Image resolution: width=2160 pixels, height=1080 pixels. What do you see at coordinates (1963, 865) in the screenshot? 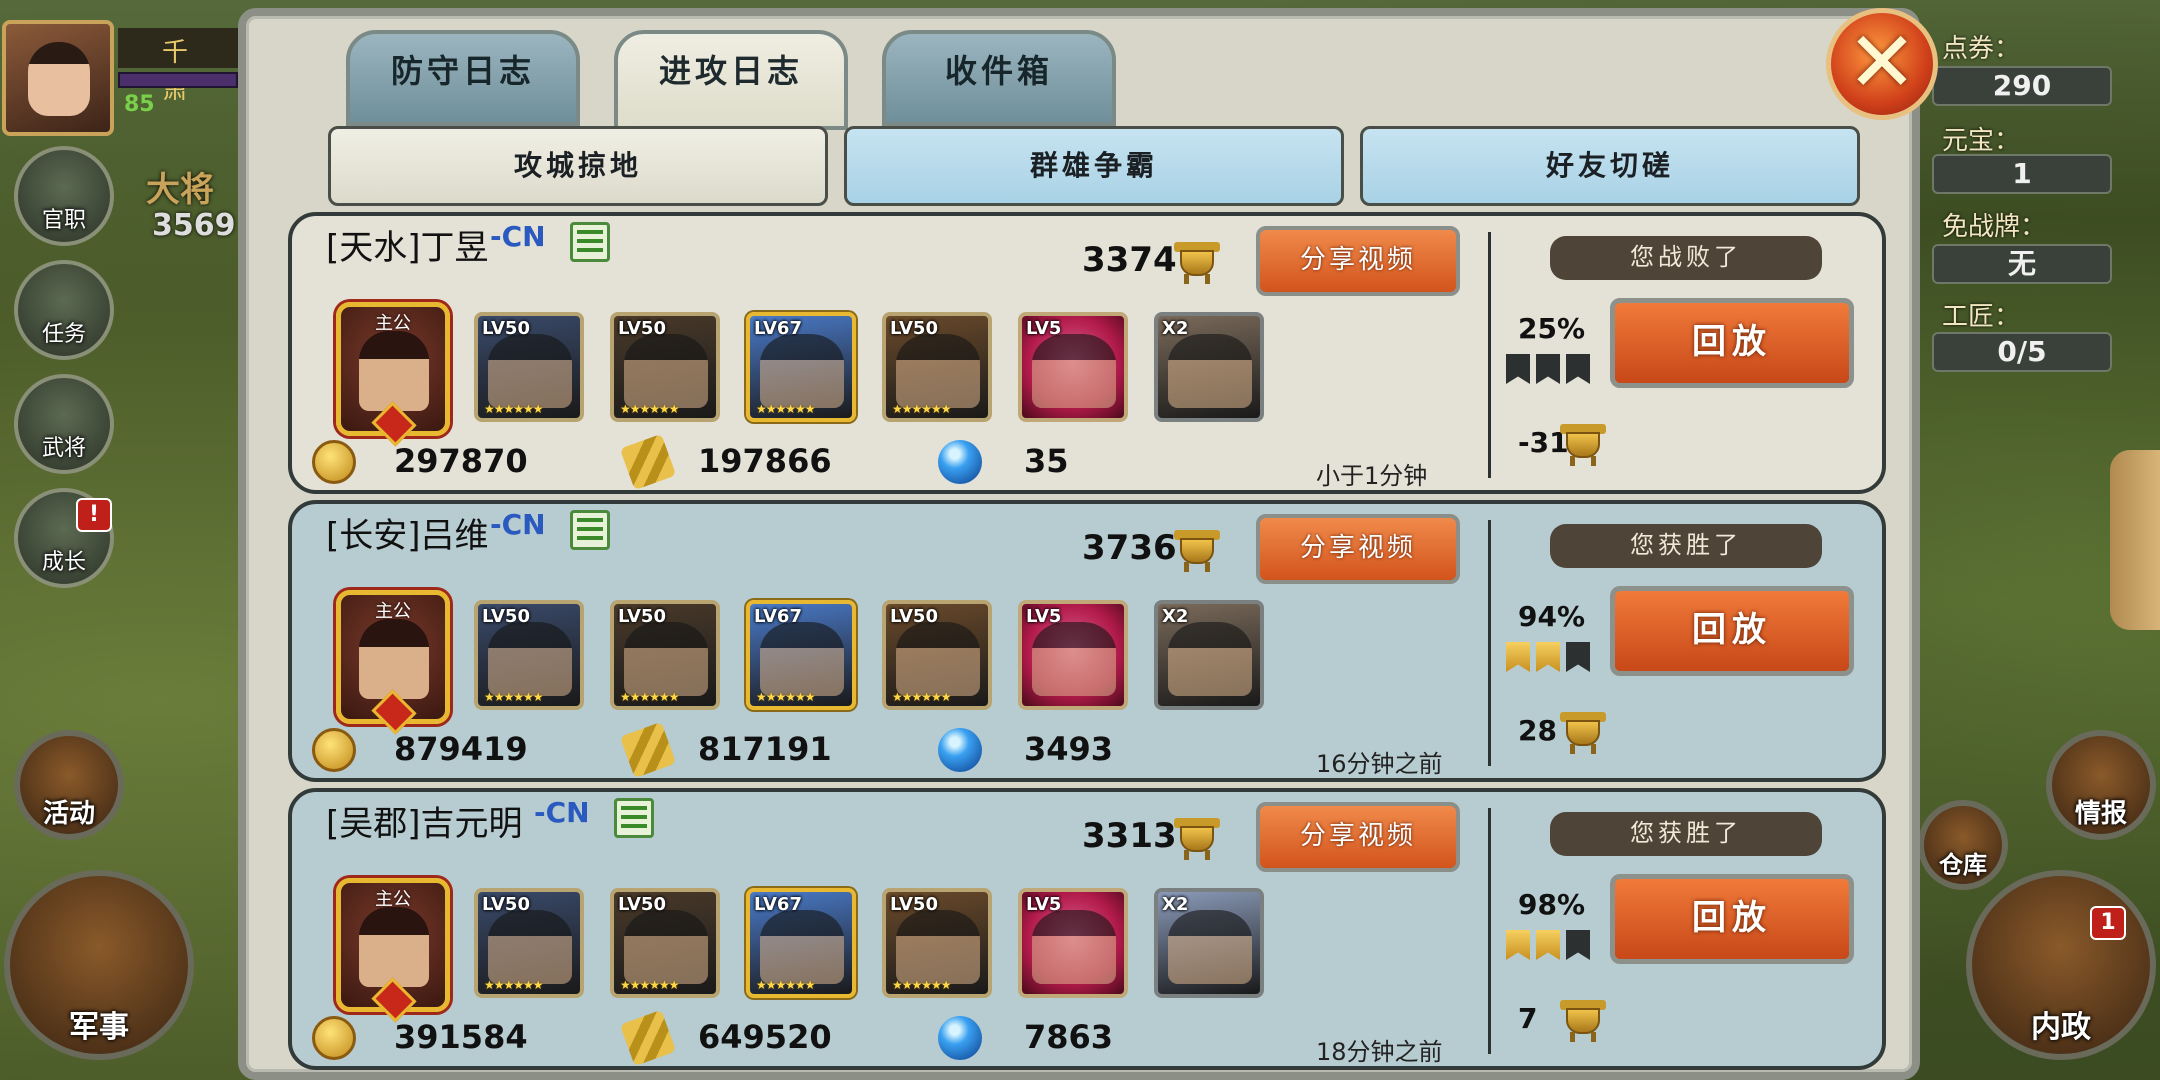
I see `warehouse-label: 仓库` at bounding box center [1963, 865].